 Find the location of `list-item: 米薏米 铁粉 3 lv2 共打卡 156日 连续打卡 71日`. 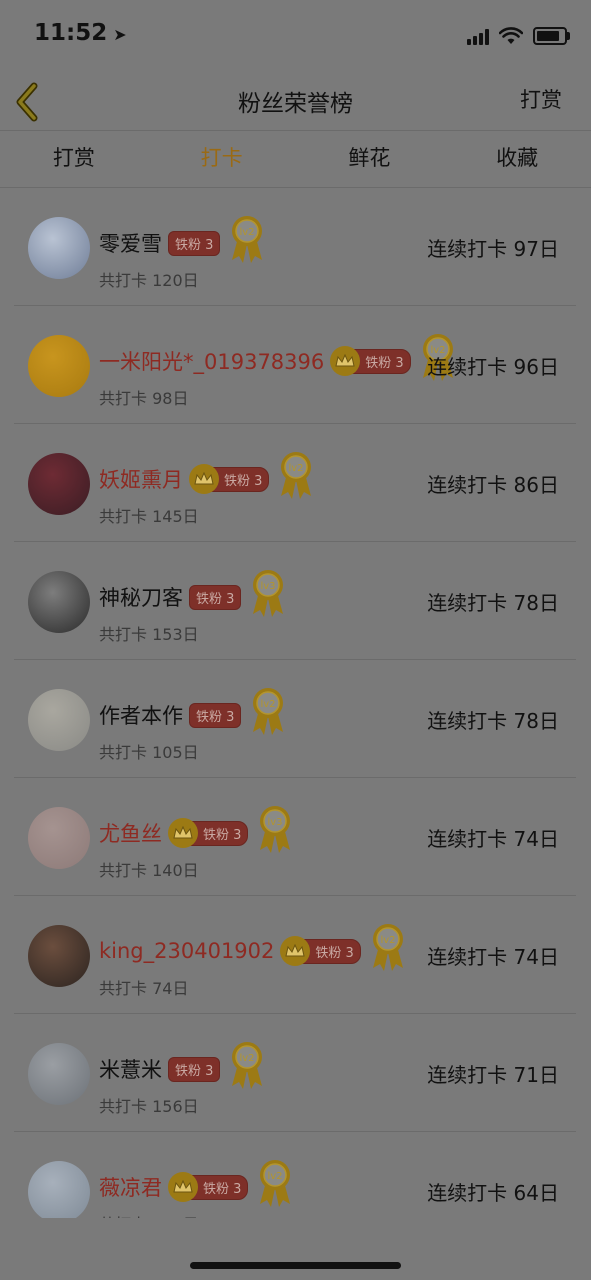

list-item: 米薏米 铁粉 3 lv2 共打卡 156日 连续打卡 71日 is located at coordinates (295, 1073).